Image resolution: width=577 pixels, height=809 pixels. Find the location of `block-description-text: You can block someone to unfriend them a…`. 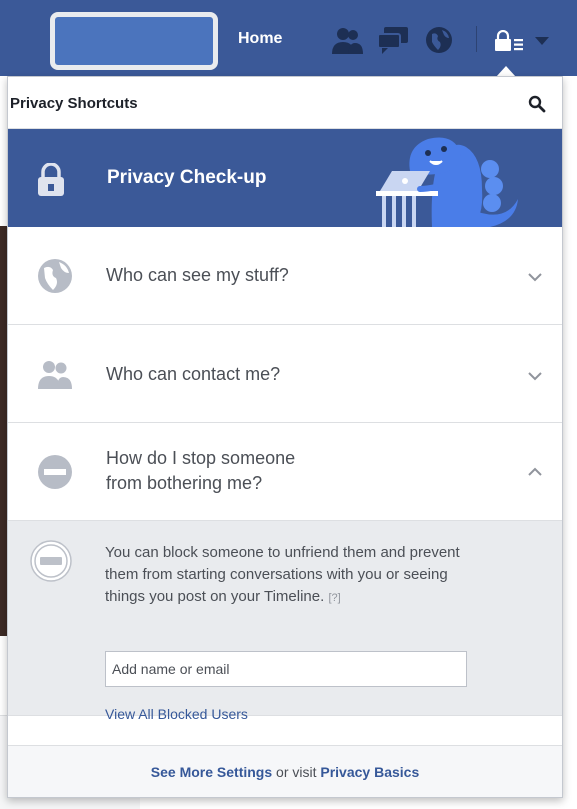

block-description-text: You can block someone to unfriend them a… is located at coordinates (282, 574).